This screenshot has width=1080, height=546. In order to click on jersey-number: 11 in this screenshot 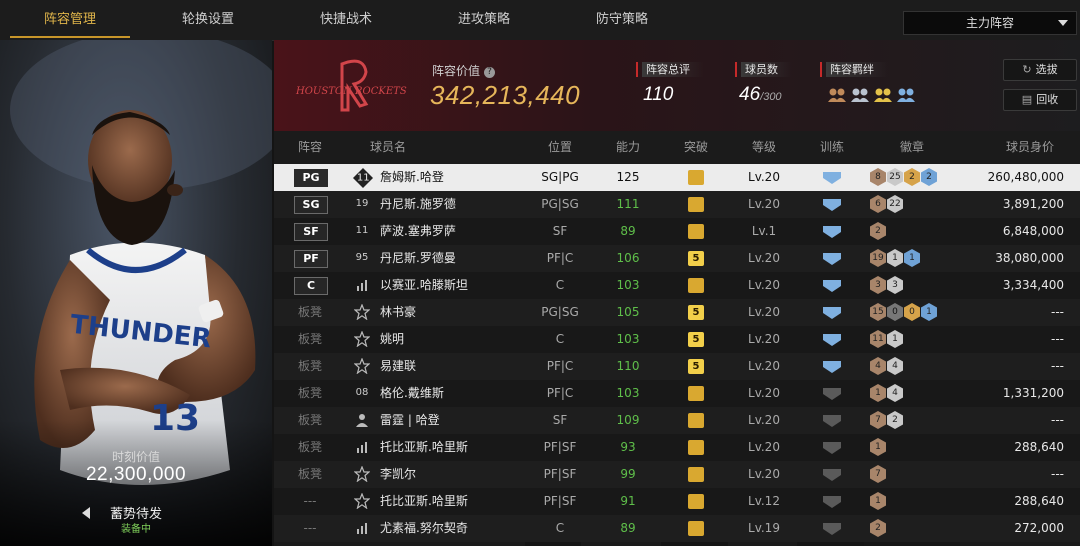, I will do `click(362, 230)`.